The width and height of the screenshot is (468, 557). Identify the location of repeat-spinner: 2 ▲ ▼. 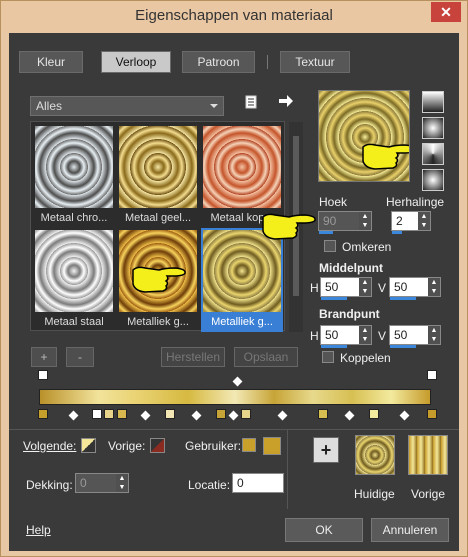
(411, 222).